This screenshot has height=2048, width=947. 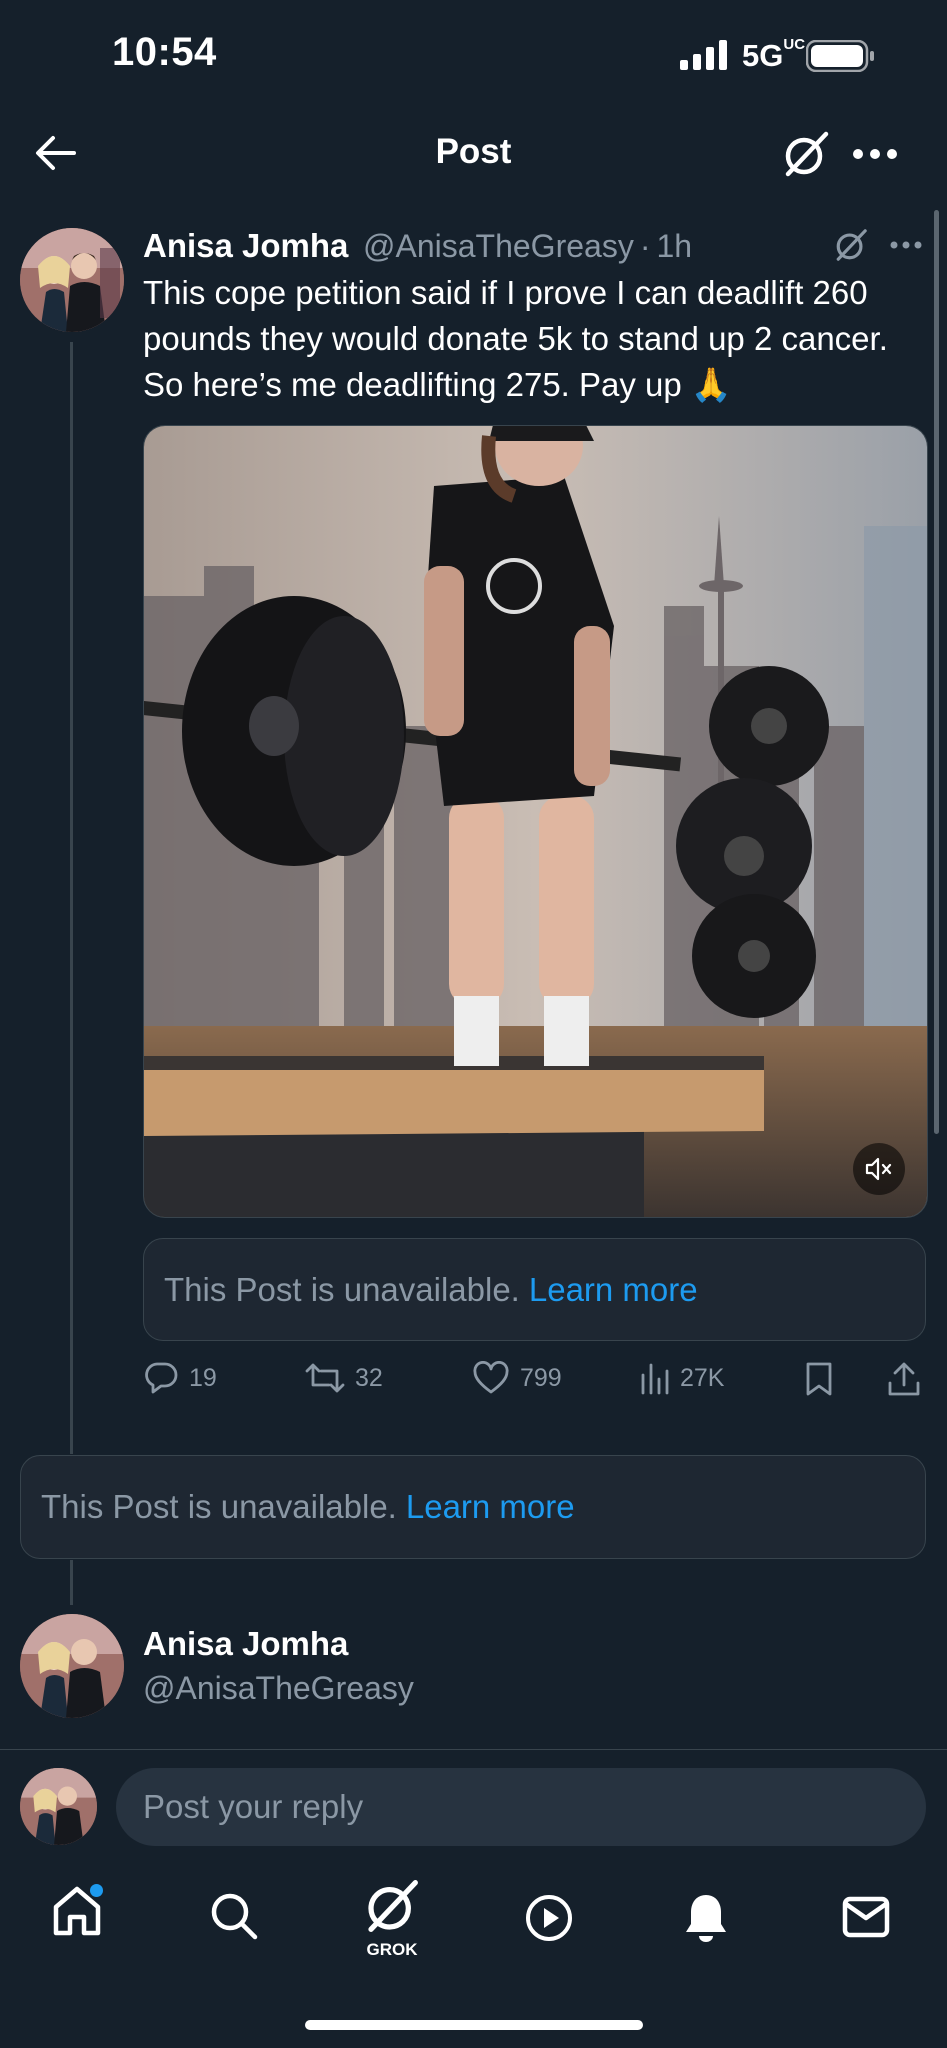 I want to click on nav-search, so click(x=234, y=1916).